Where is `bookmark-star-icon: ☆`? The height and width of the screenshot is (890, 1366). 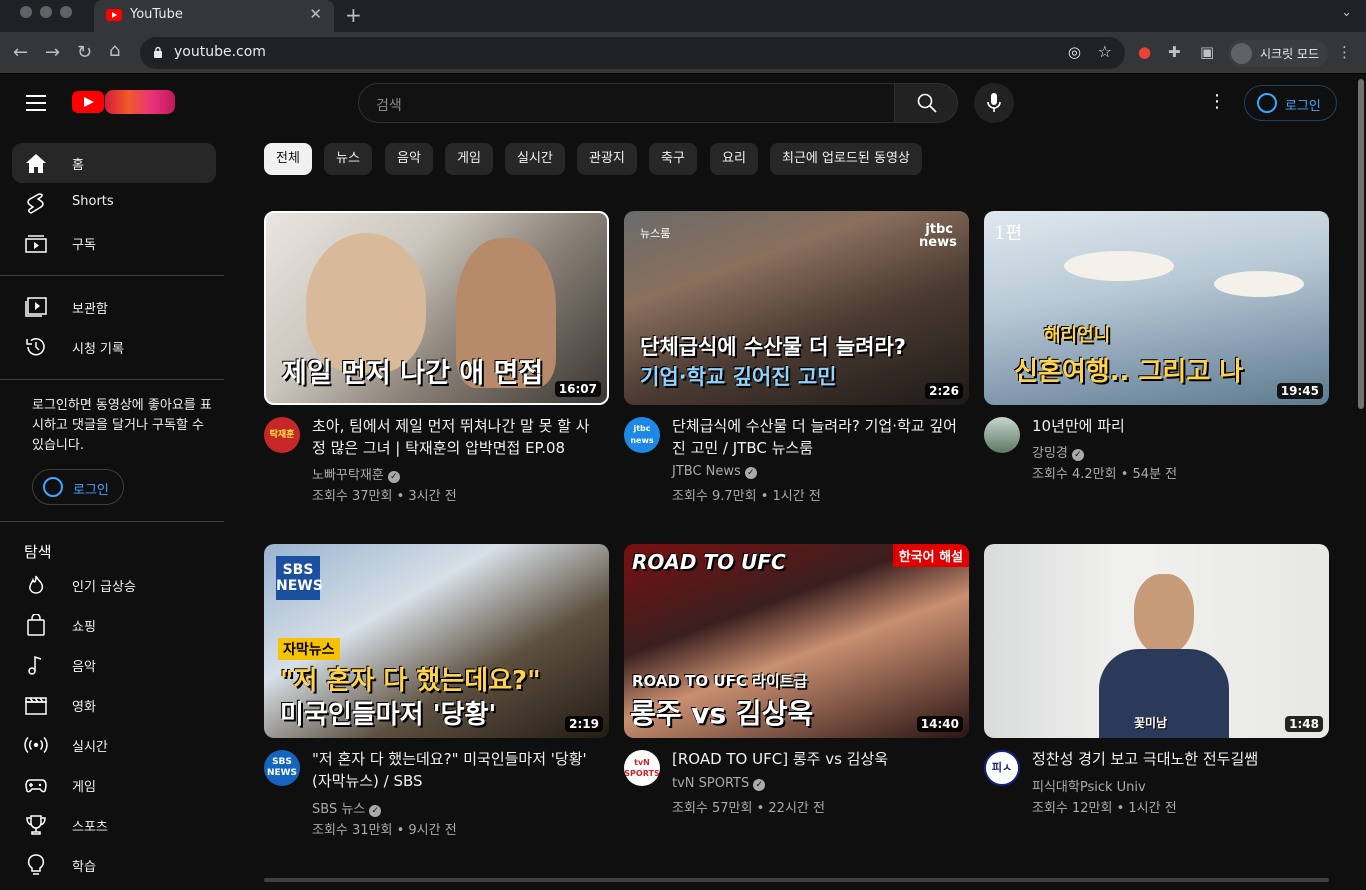
bookmark-star-icon: ☆ is located at coordinates (1105, 51).